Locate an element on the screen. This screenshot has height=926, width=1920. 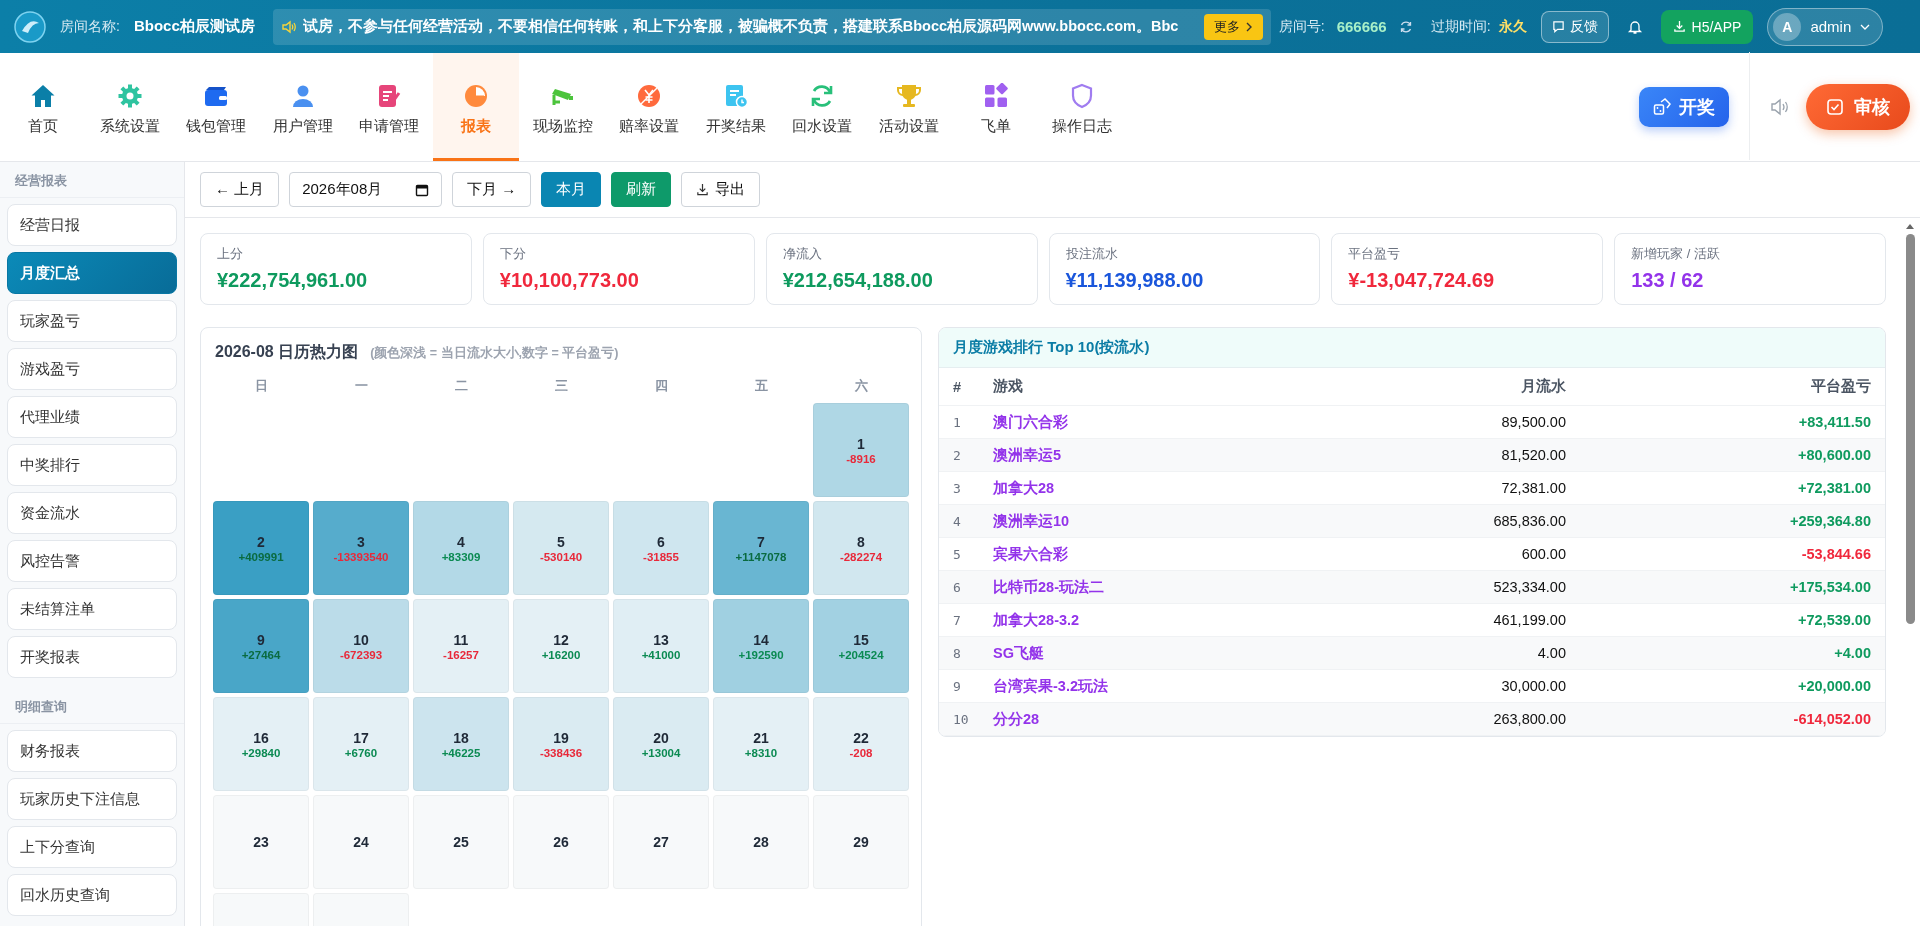
day-cell: 7 +1147078 is located at coordinates (761, 548).